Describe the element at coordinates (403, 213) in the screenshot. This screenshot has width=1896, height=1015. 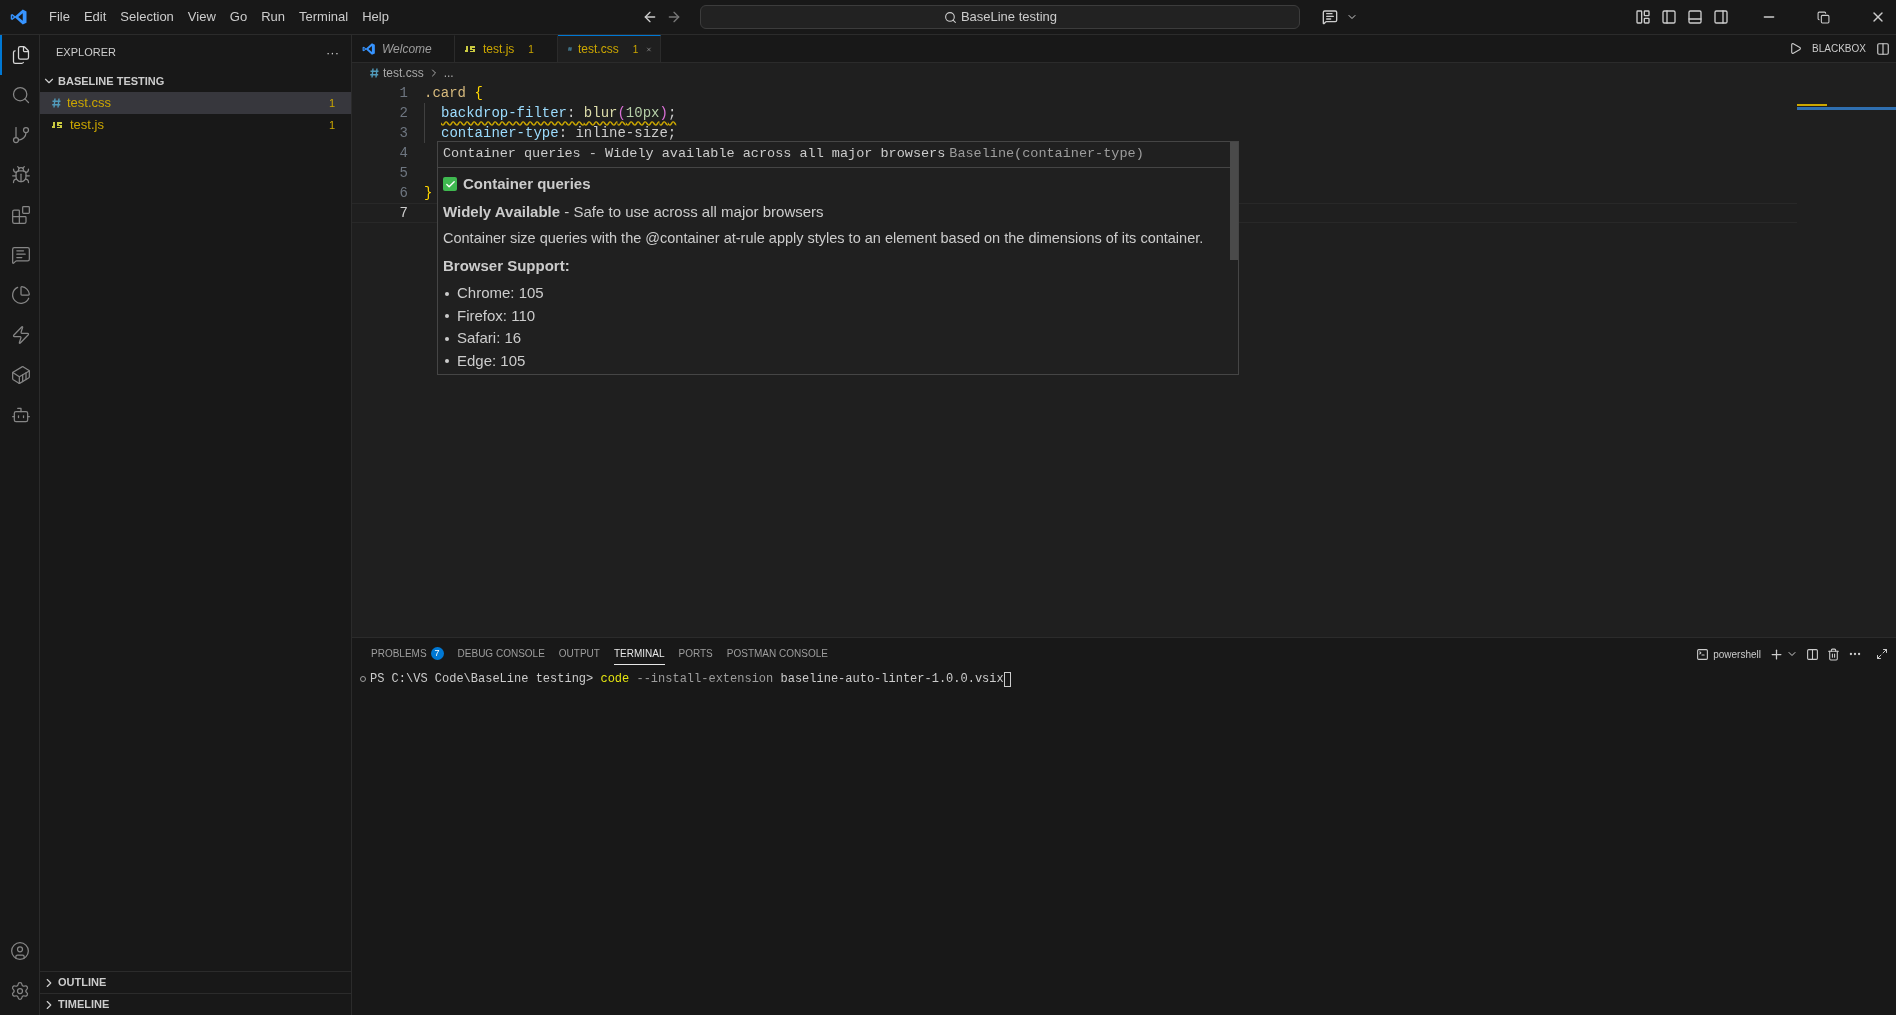
I see `line-number: 7` at that location.